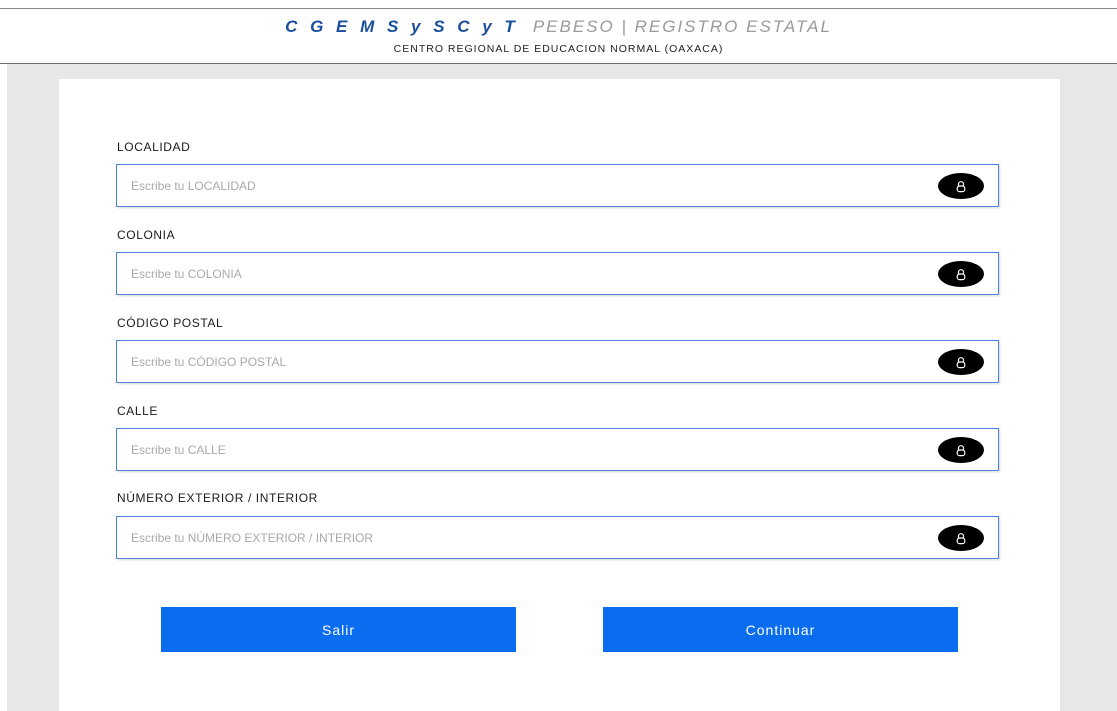 The width and height of the screenshot is (1117, 711). I want to click on calle-label: CALLE, so click(138, 411).